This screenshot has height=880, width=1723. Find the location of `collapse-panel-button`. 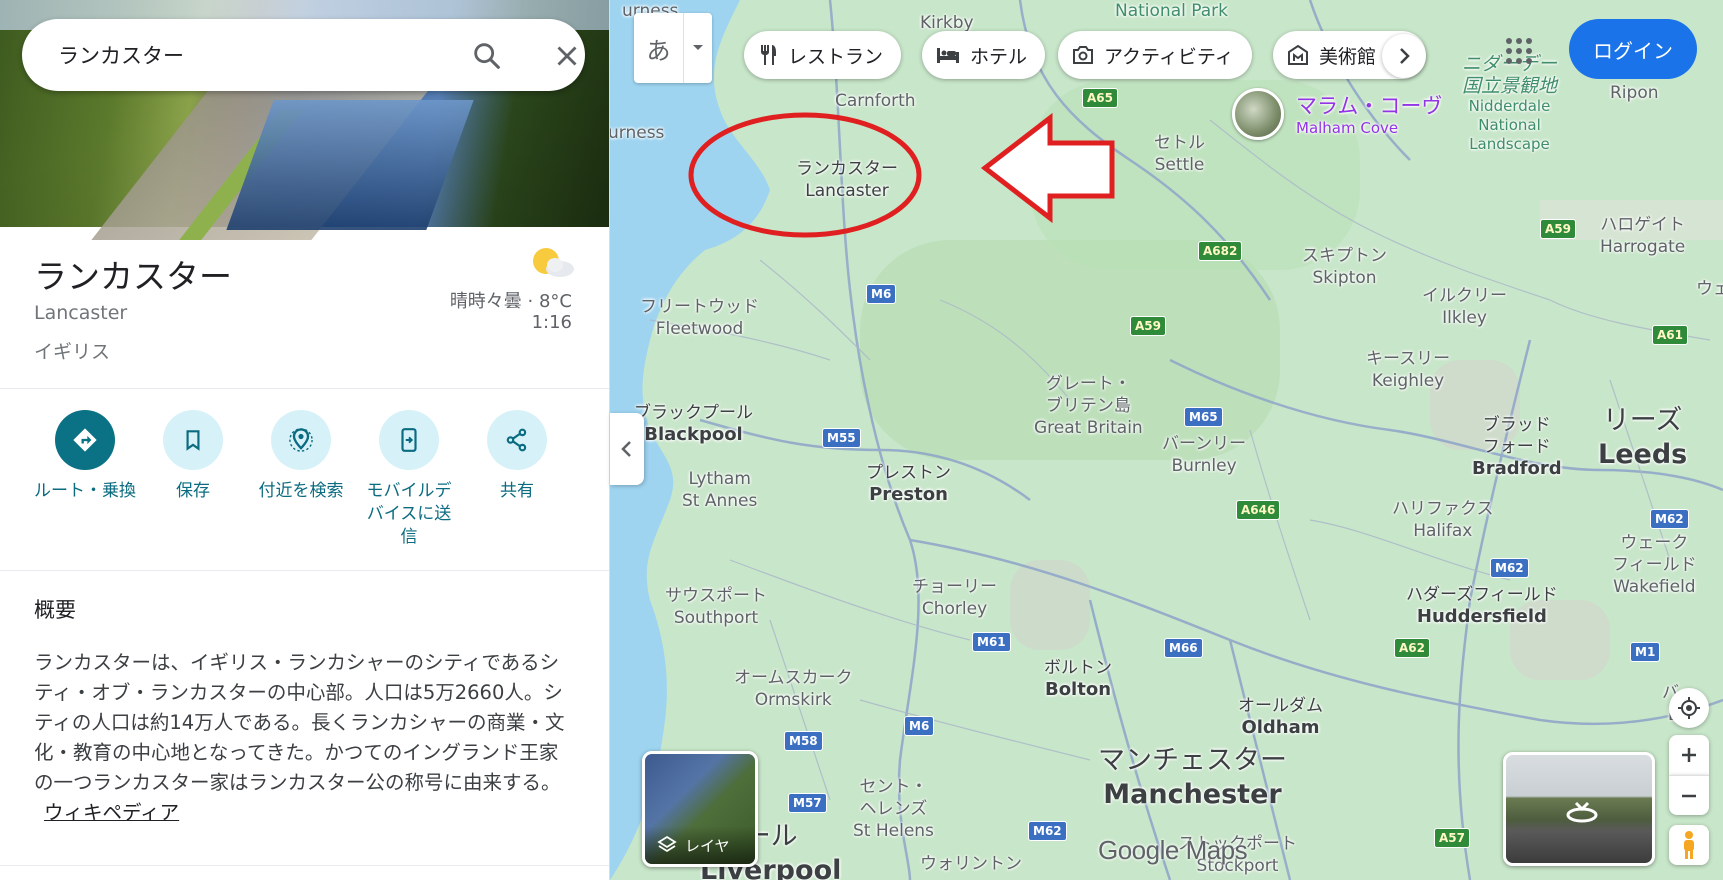

collapse-panel-button is located at coordinates (627, 449).